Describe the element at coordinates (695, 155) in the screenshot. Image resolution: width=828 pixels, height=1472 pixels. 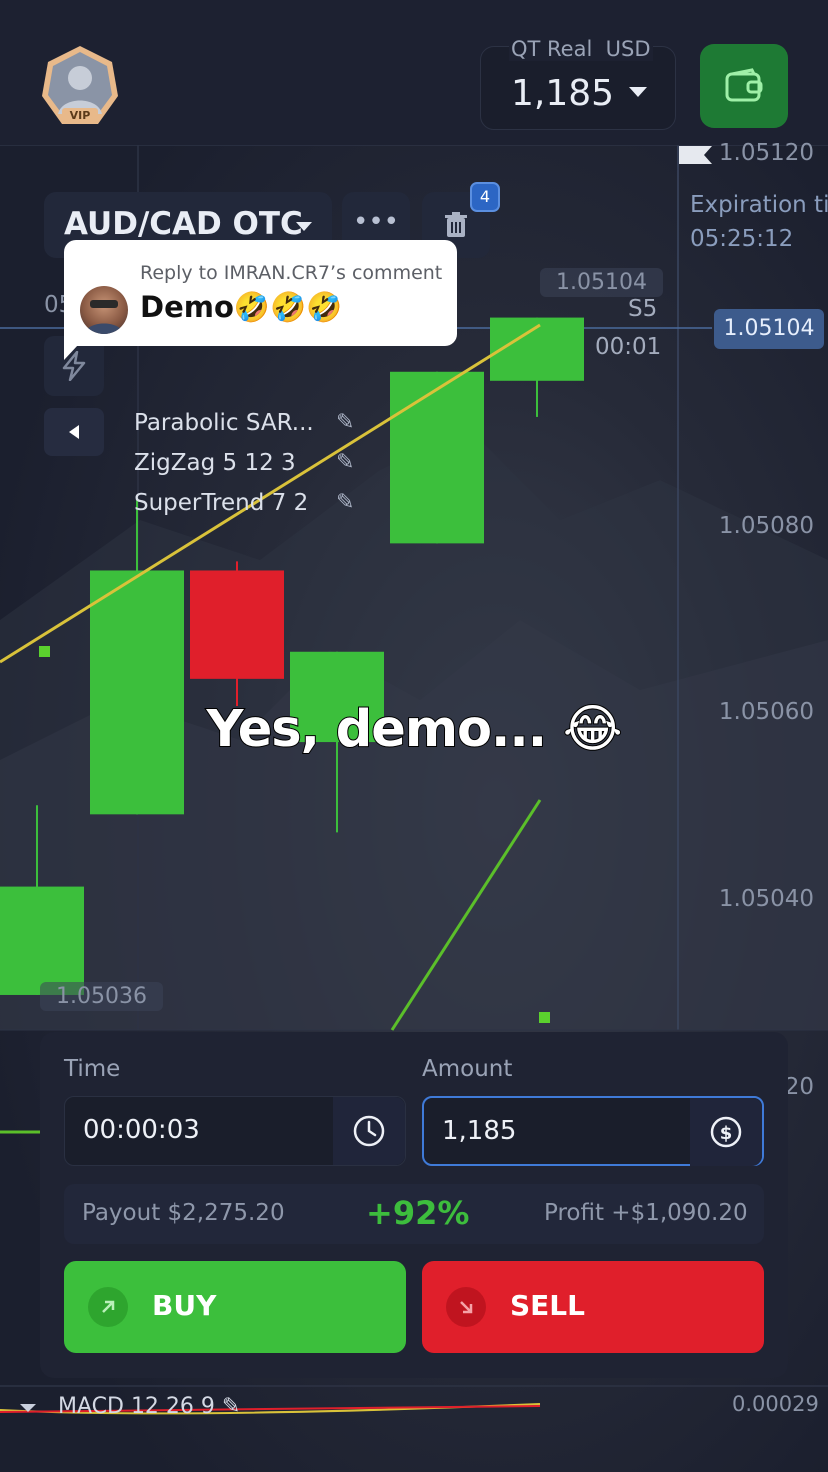
I see `expiration-flag-icon` at that location.